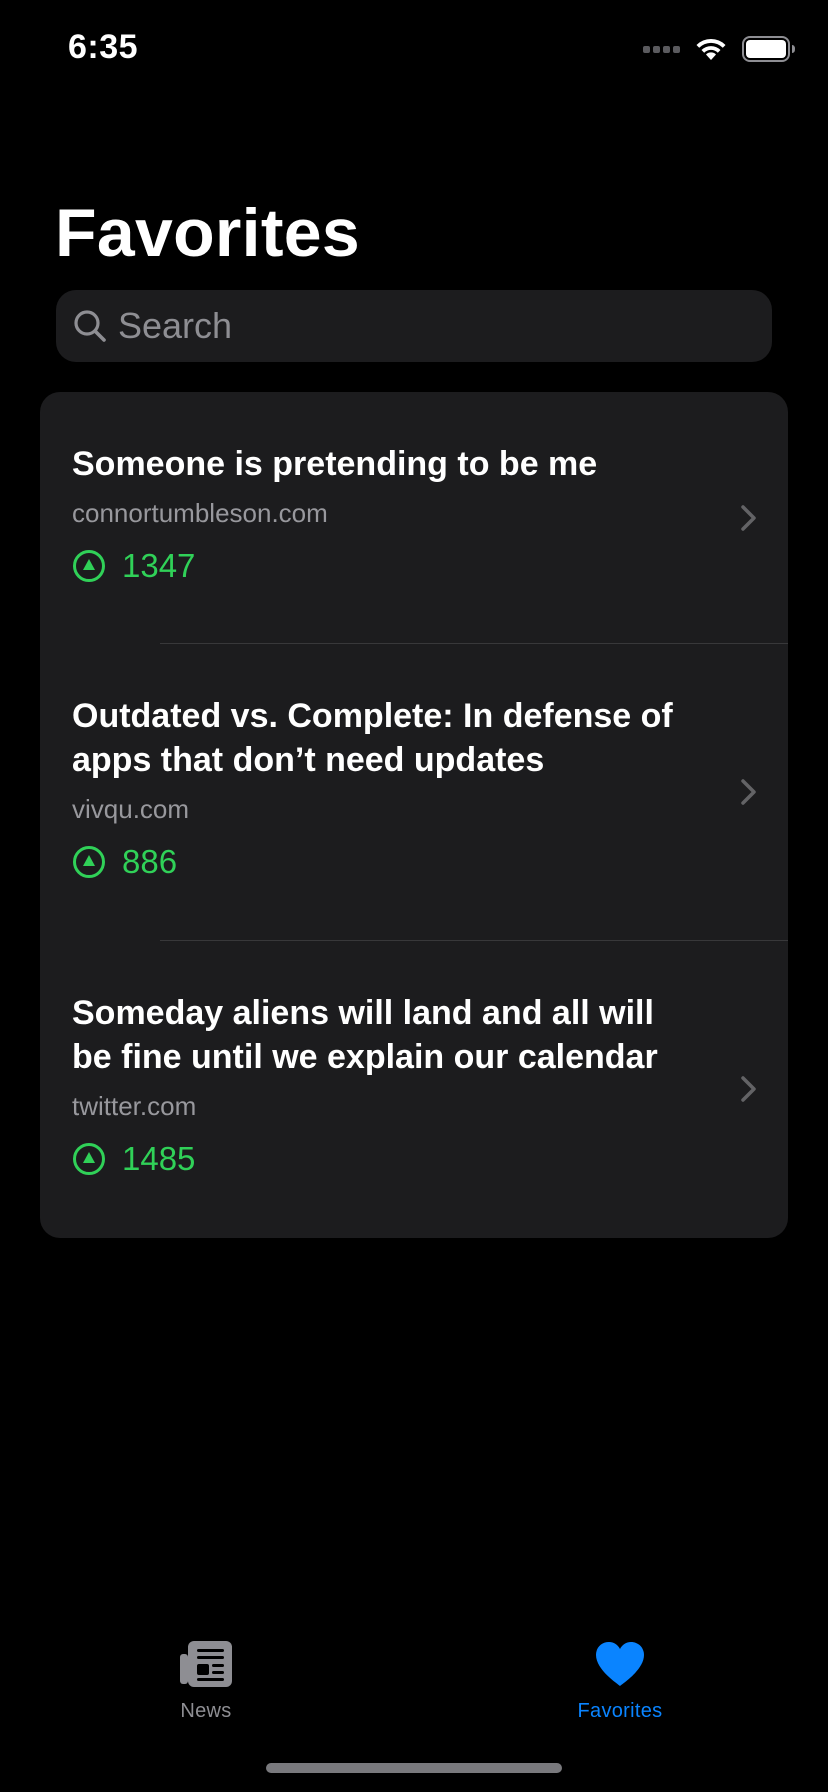 This screenshot has width=828, height=1792. Describe the element at coordinates (414, 50) in the screenshot. I see `status-bar: 6:35` at that location.